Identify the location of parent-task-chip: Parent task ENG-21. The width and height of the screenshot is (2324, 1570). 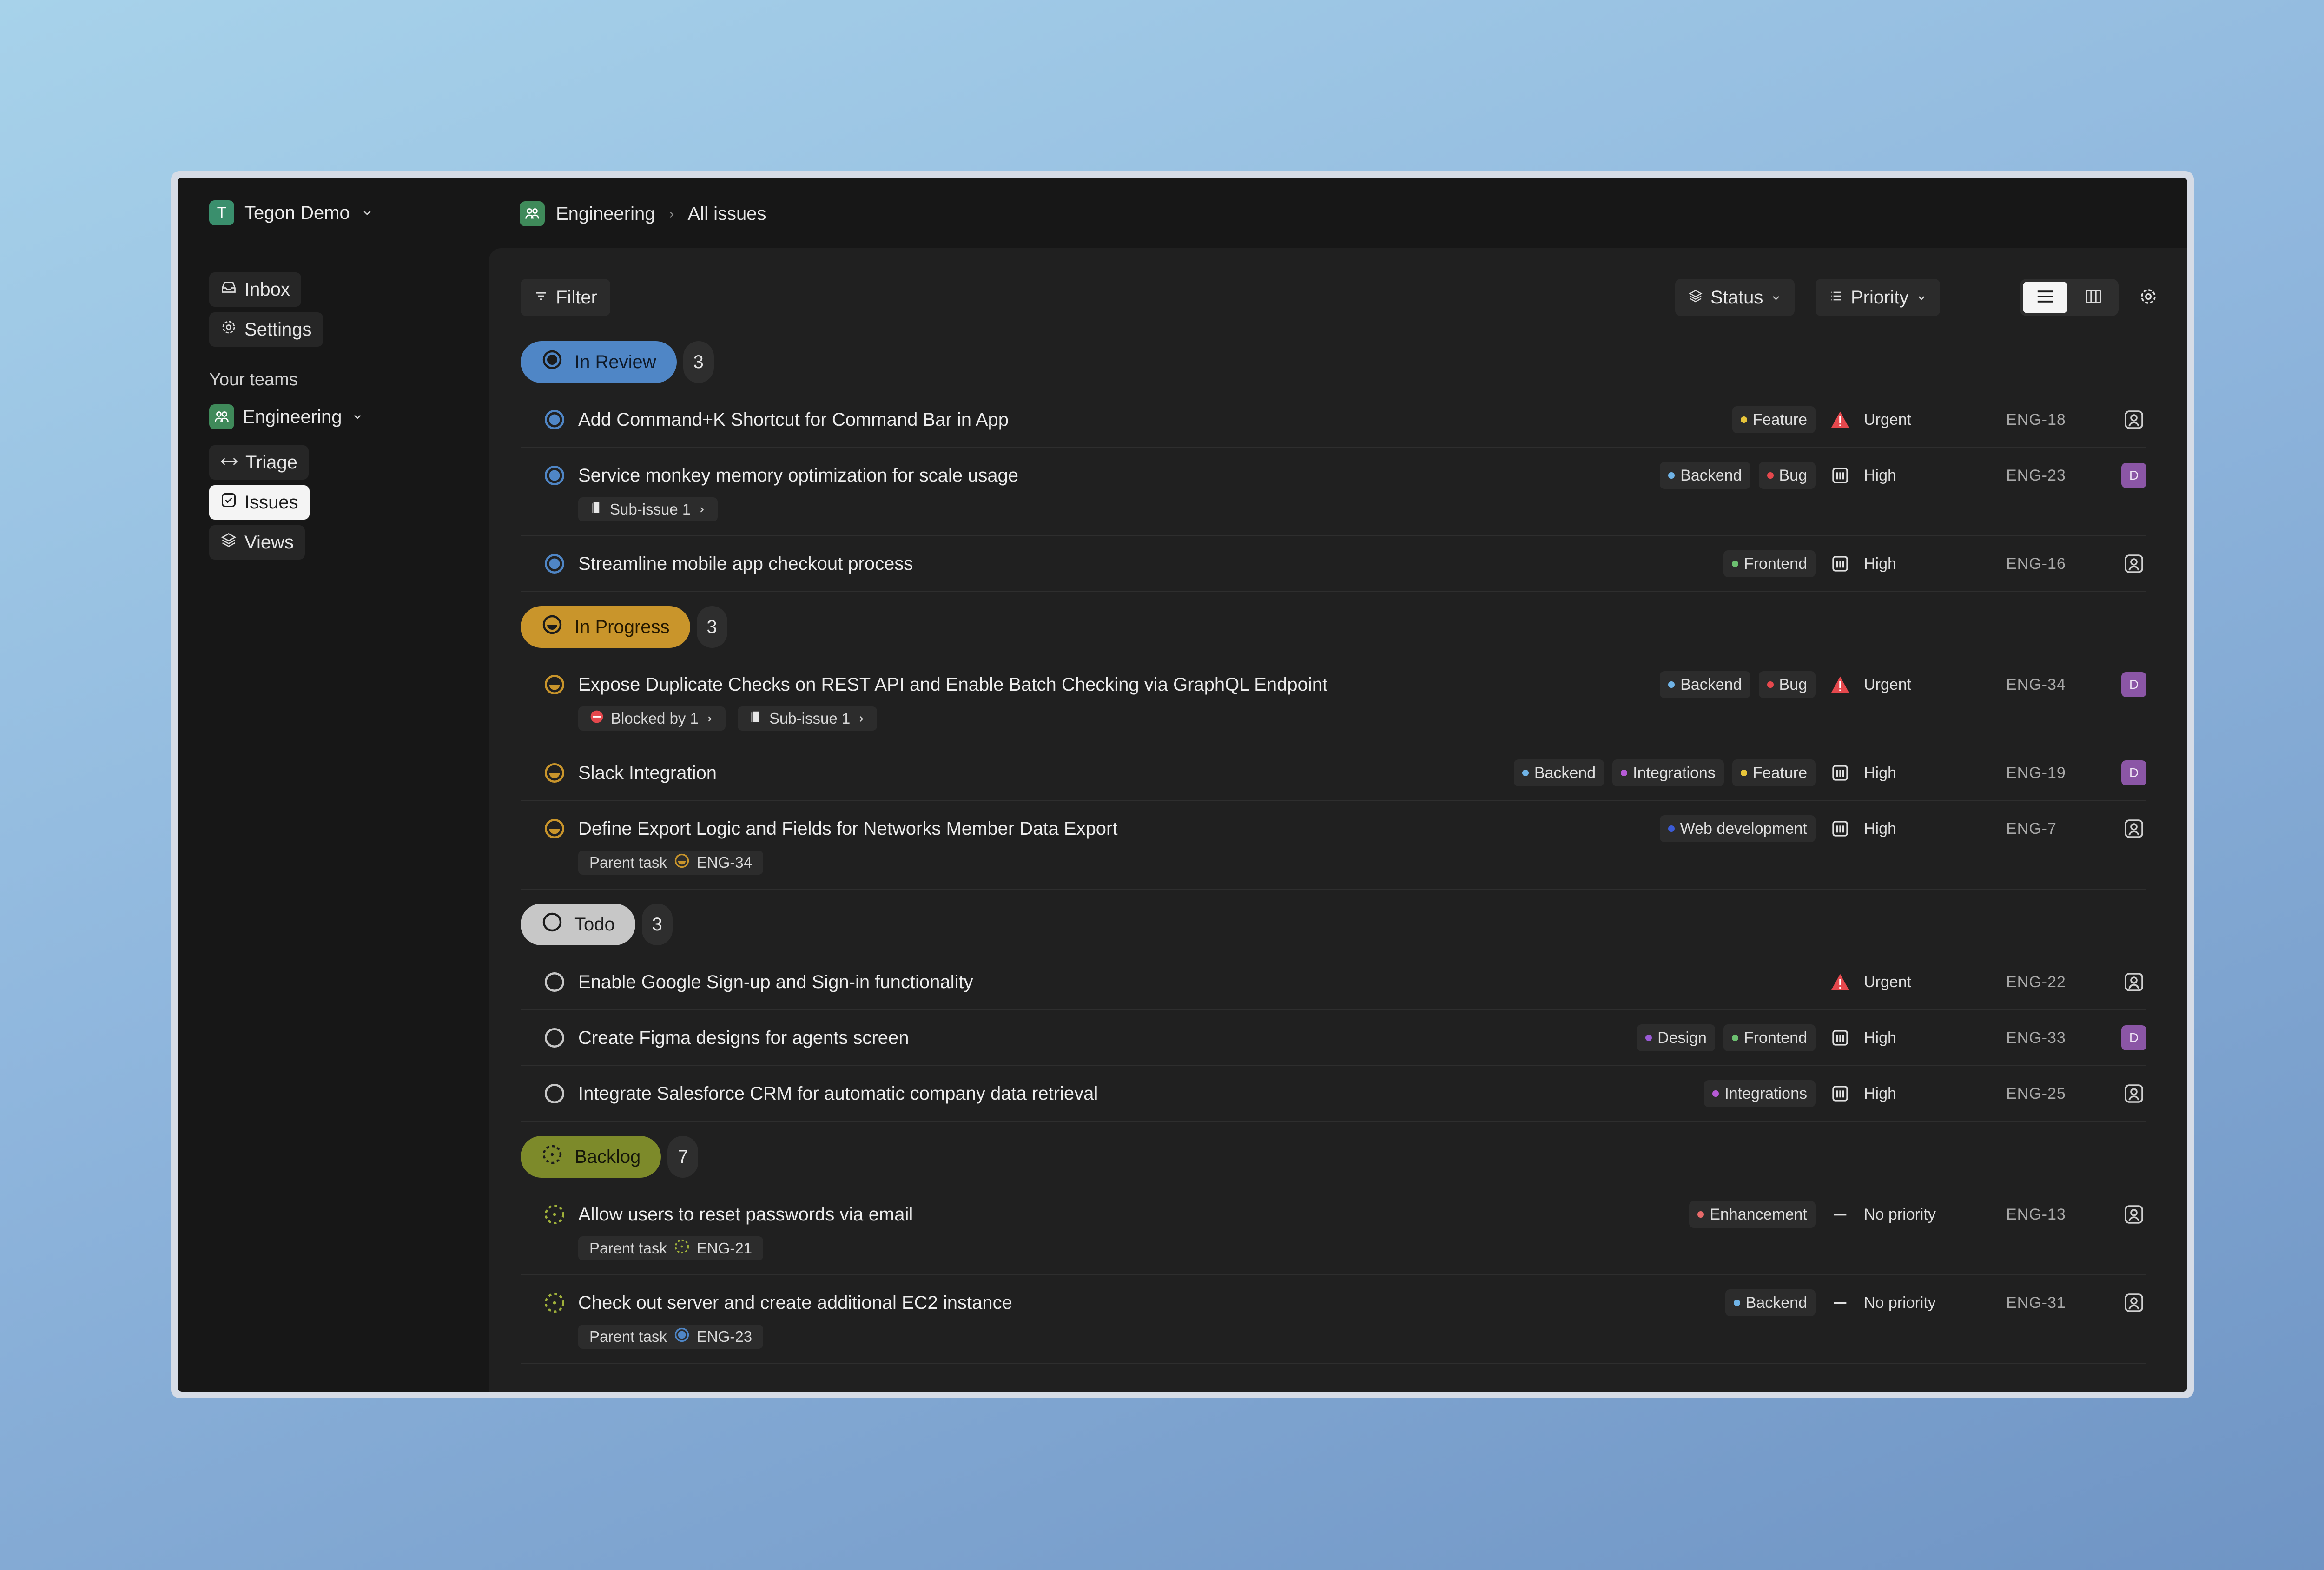
(671, 1248).